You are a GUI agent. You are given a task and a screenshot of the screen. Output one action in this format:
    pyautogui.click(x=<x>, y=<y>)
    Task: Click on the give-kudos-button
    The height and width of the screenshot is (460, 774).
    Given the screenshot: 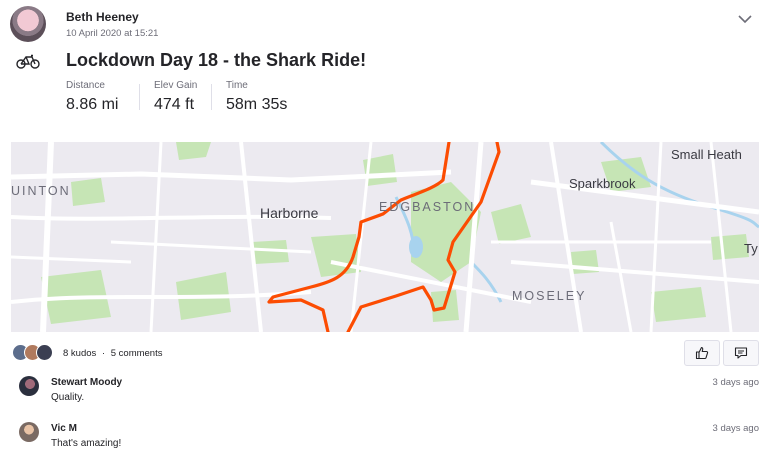 What is the action you would take?
    pyautogui.click(x=702, y=353)
    